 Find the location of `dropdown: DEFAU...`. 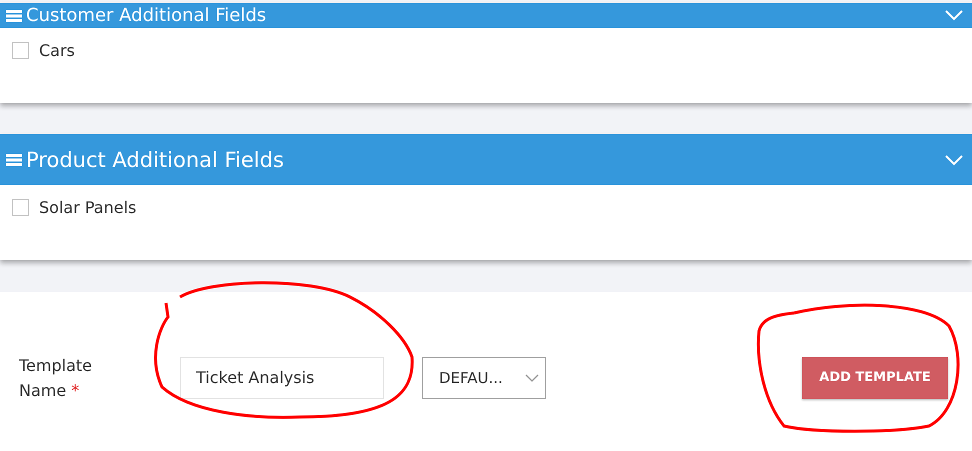

dropdown: DEFAU... is located at coordinates (484, 377).